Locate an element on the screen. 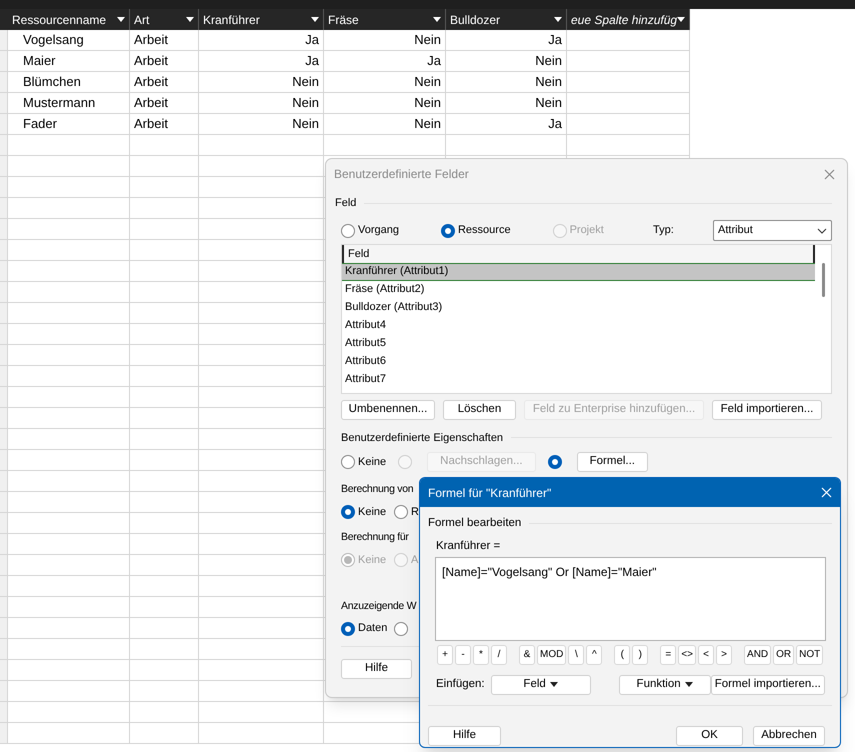  radio-label: Projekt is located at coordinates (587, 230).